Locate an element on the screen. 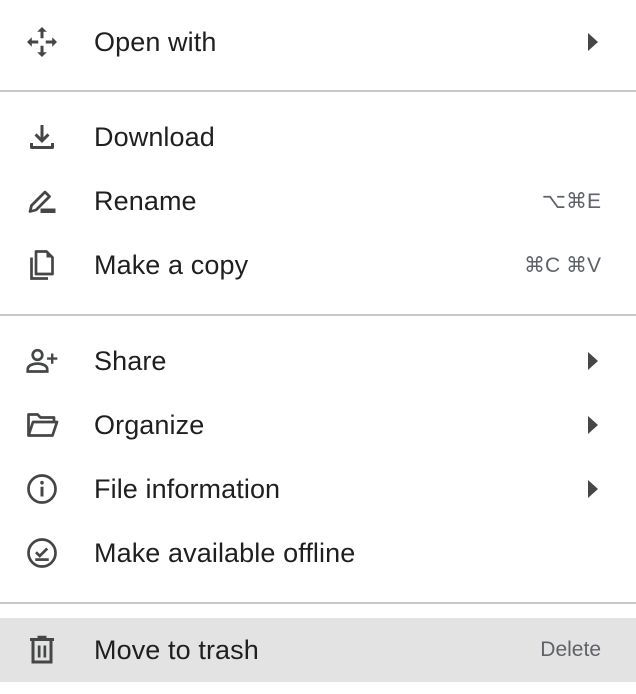 Image resolution: width=636 pixels, height=694 pixels. menu-item-make-available-offline: Make available offline is located at coordinates (318, 553).